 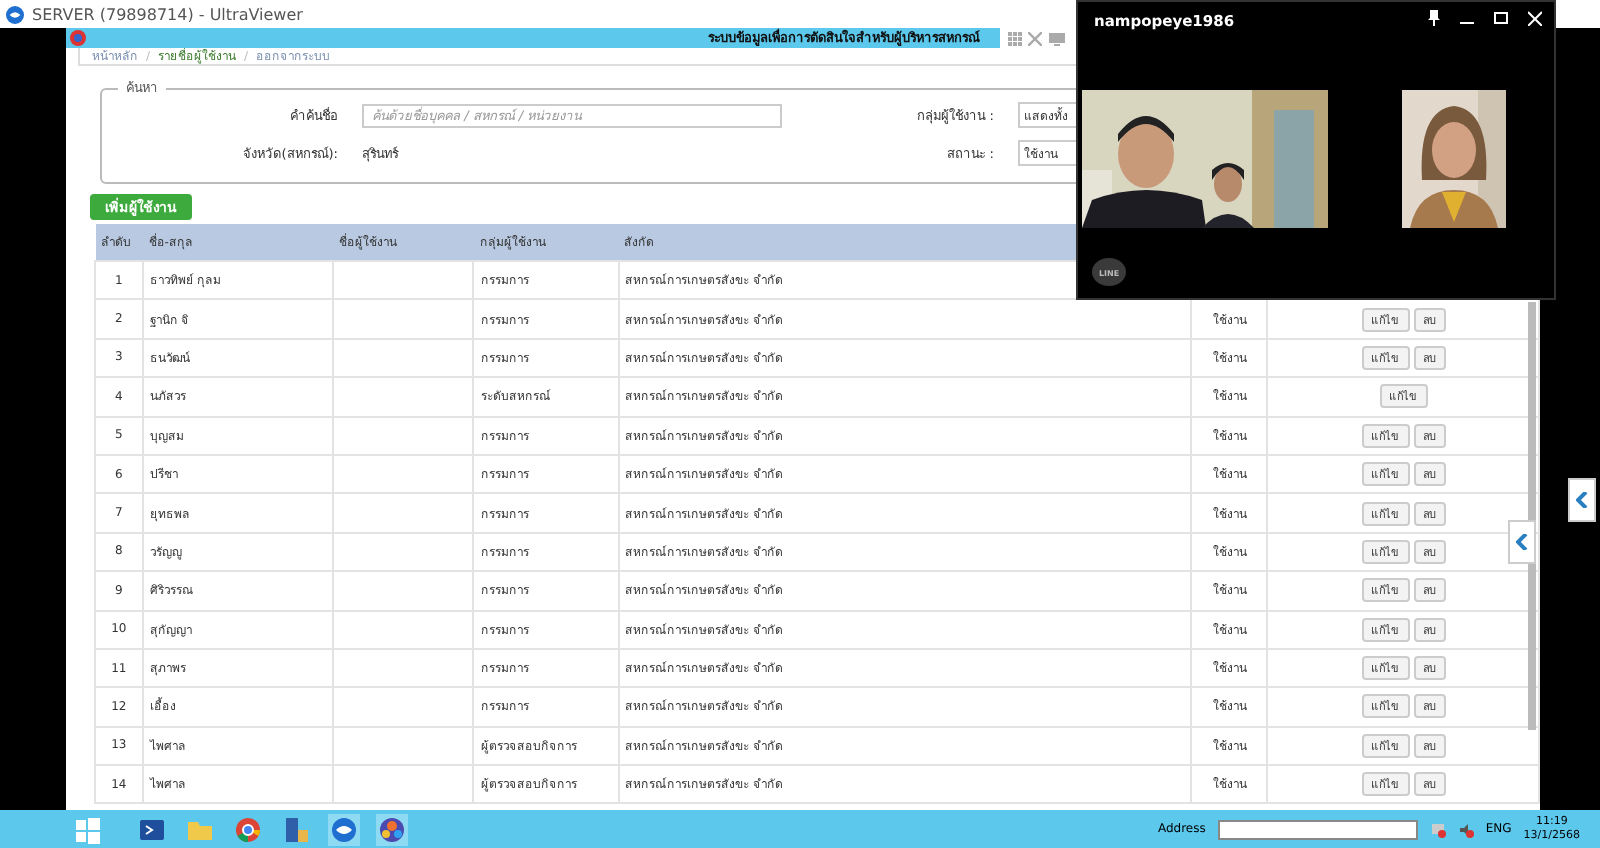 I want to click on address-field, so click(x=1317, y=829).